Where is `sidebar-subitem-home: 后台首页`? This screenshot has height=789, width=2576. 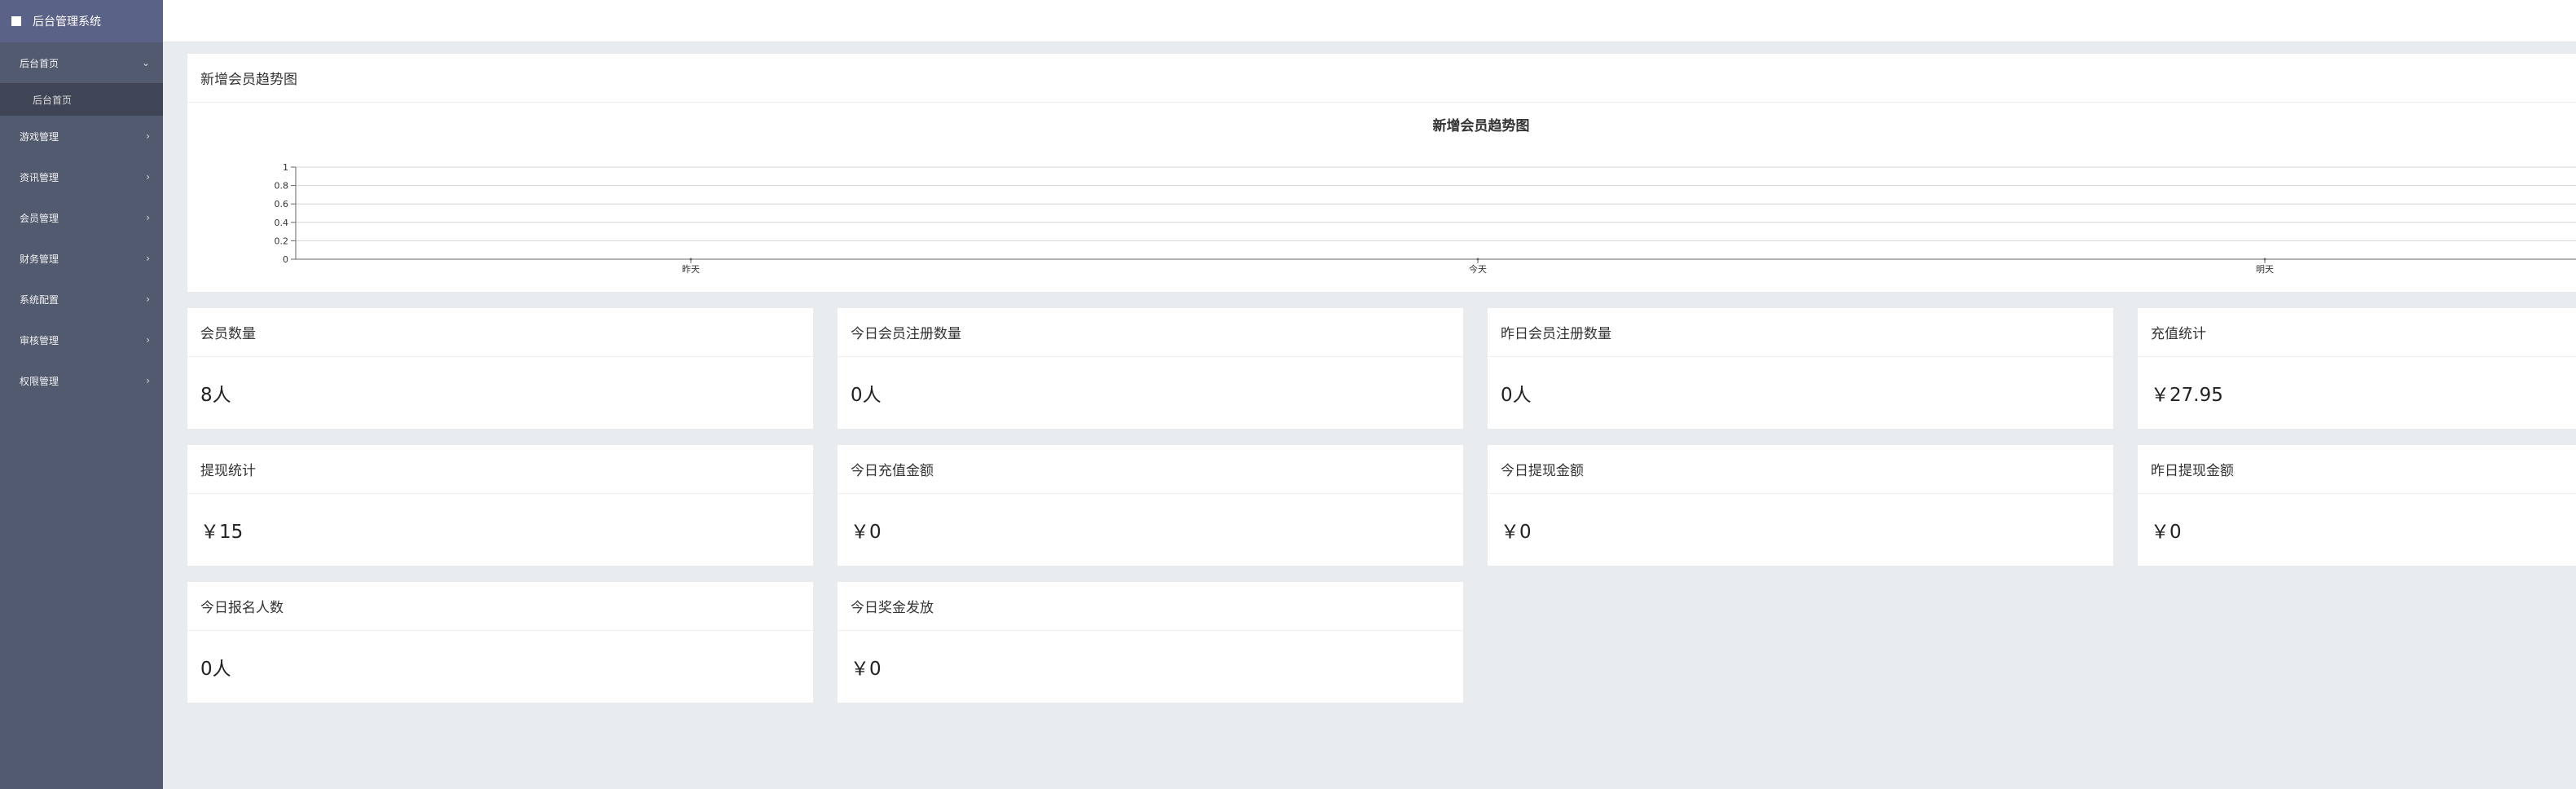 sidebar-subitem-home: 后台首页 is located at coordinates (81, 99).